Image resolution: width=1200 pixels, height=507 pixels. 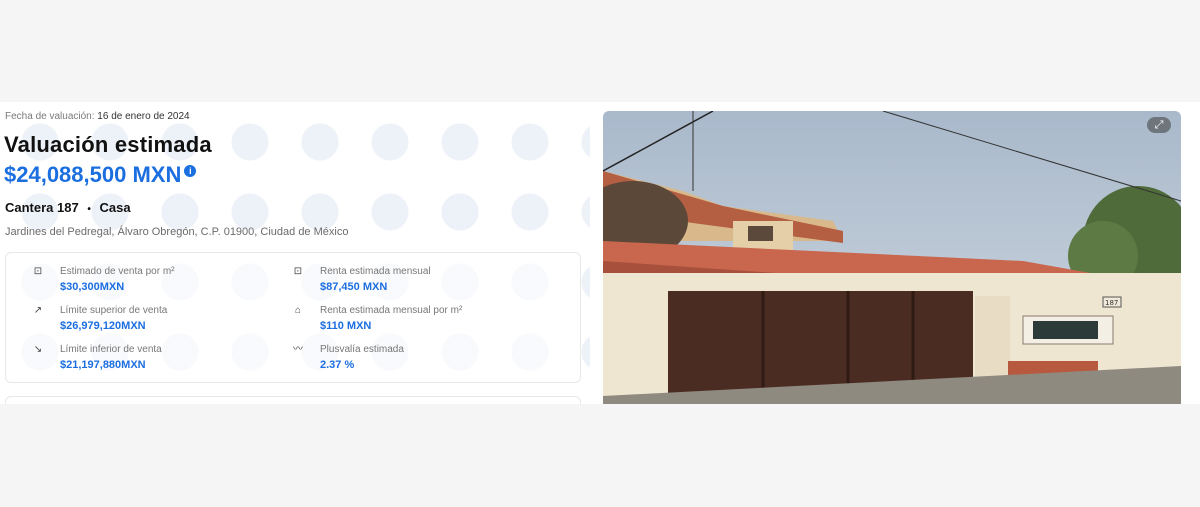 What do you see at coordinates (114, 310) in the screenshot?
I see `stat-label: Límite superior de venta` at bounding box center [114, 310].